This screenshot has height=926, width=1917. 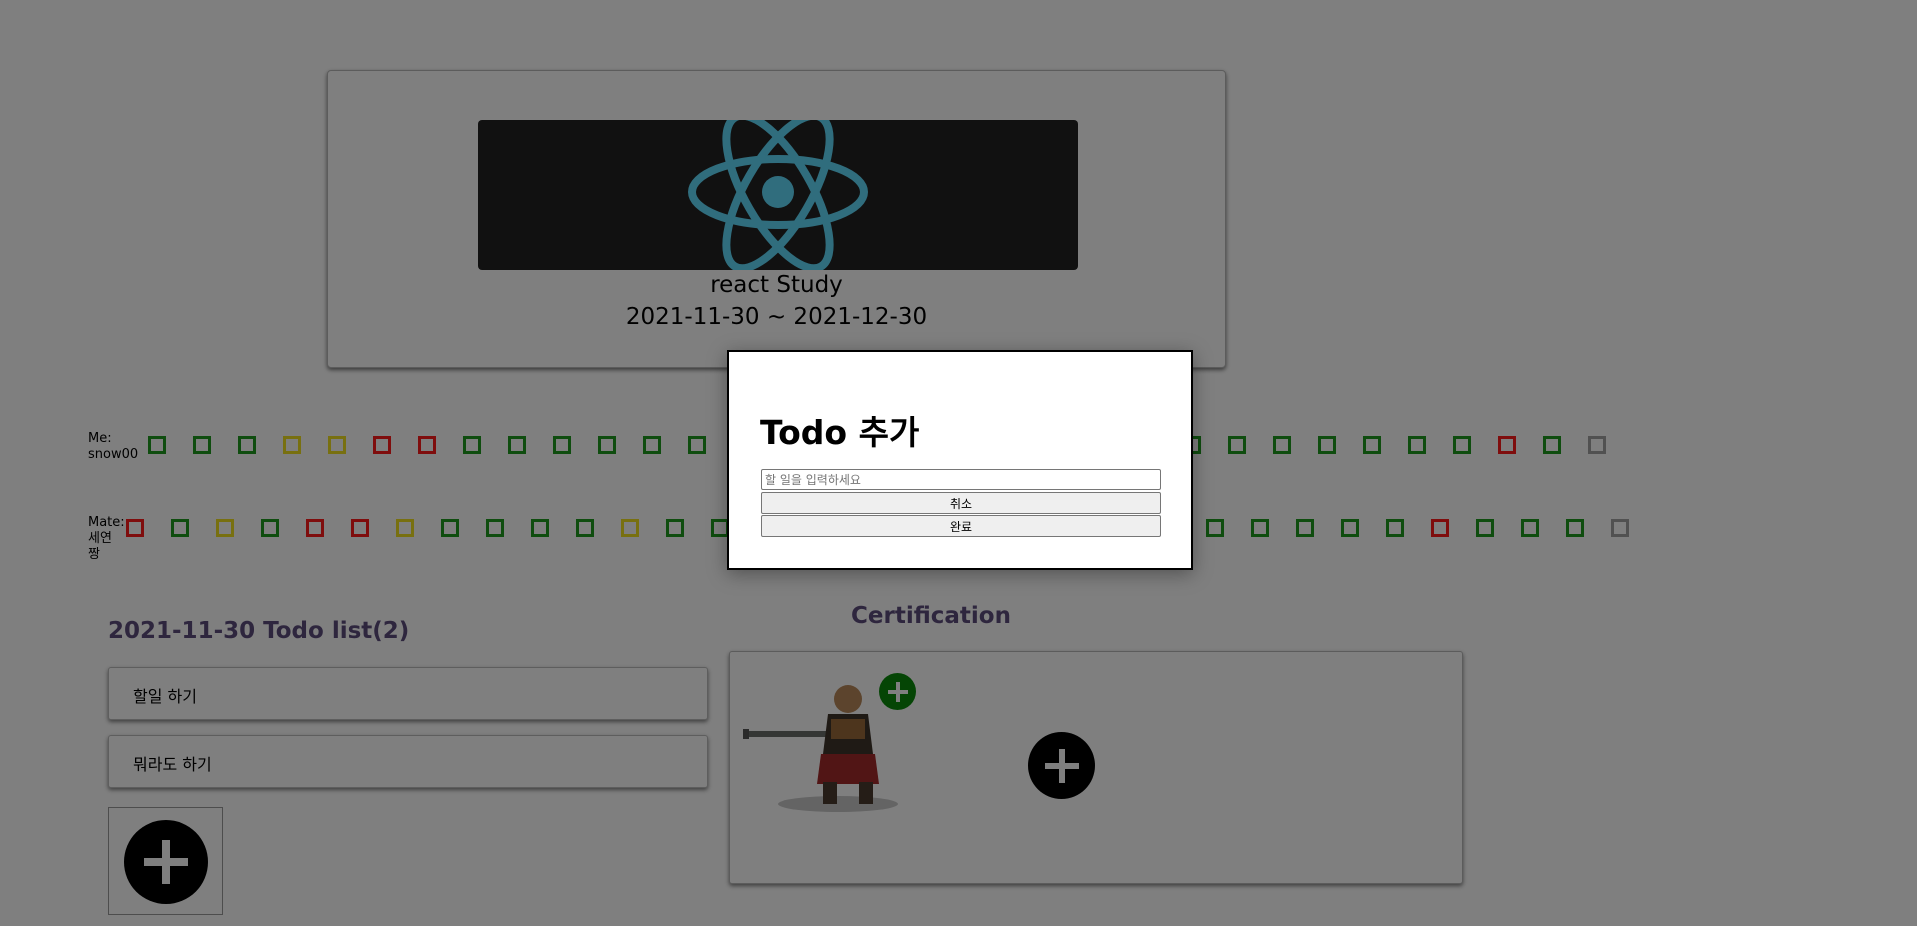 I want to click on todo-input, so click(x=961, y=479).